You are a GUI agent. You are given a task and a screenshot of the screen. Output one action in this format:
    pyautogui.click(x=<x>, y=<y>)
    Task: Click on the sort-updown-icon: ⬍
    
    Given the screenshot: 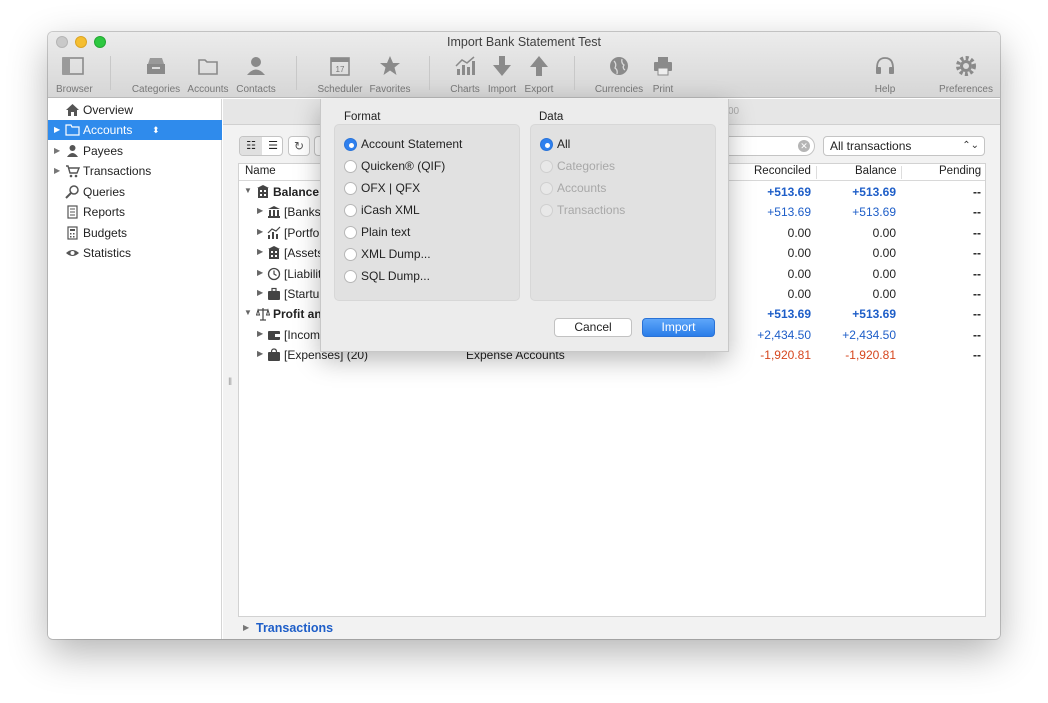 What is the action you would take?
    pyautogui.click(x=156, y=130)
    